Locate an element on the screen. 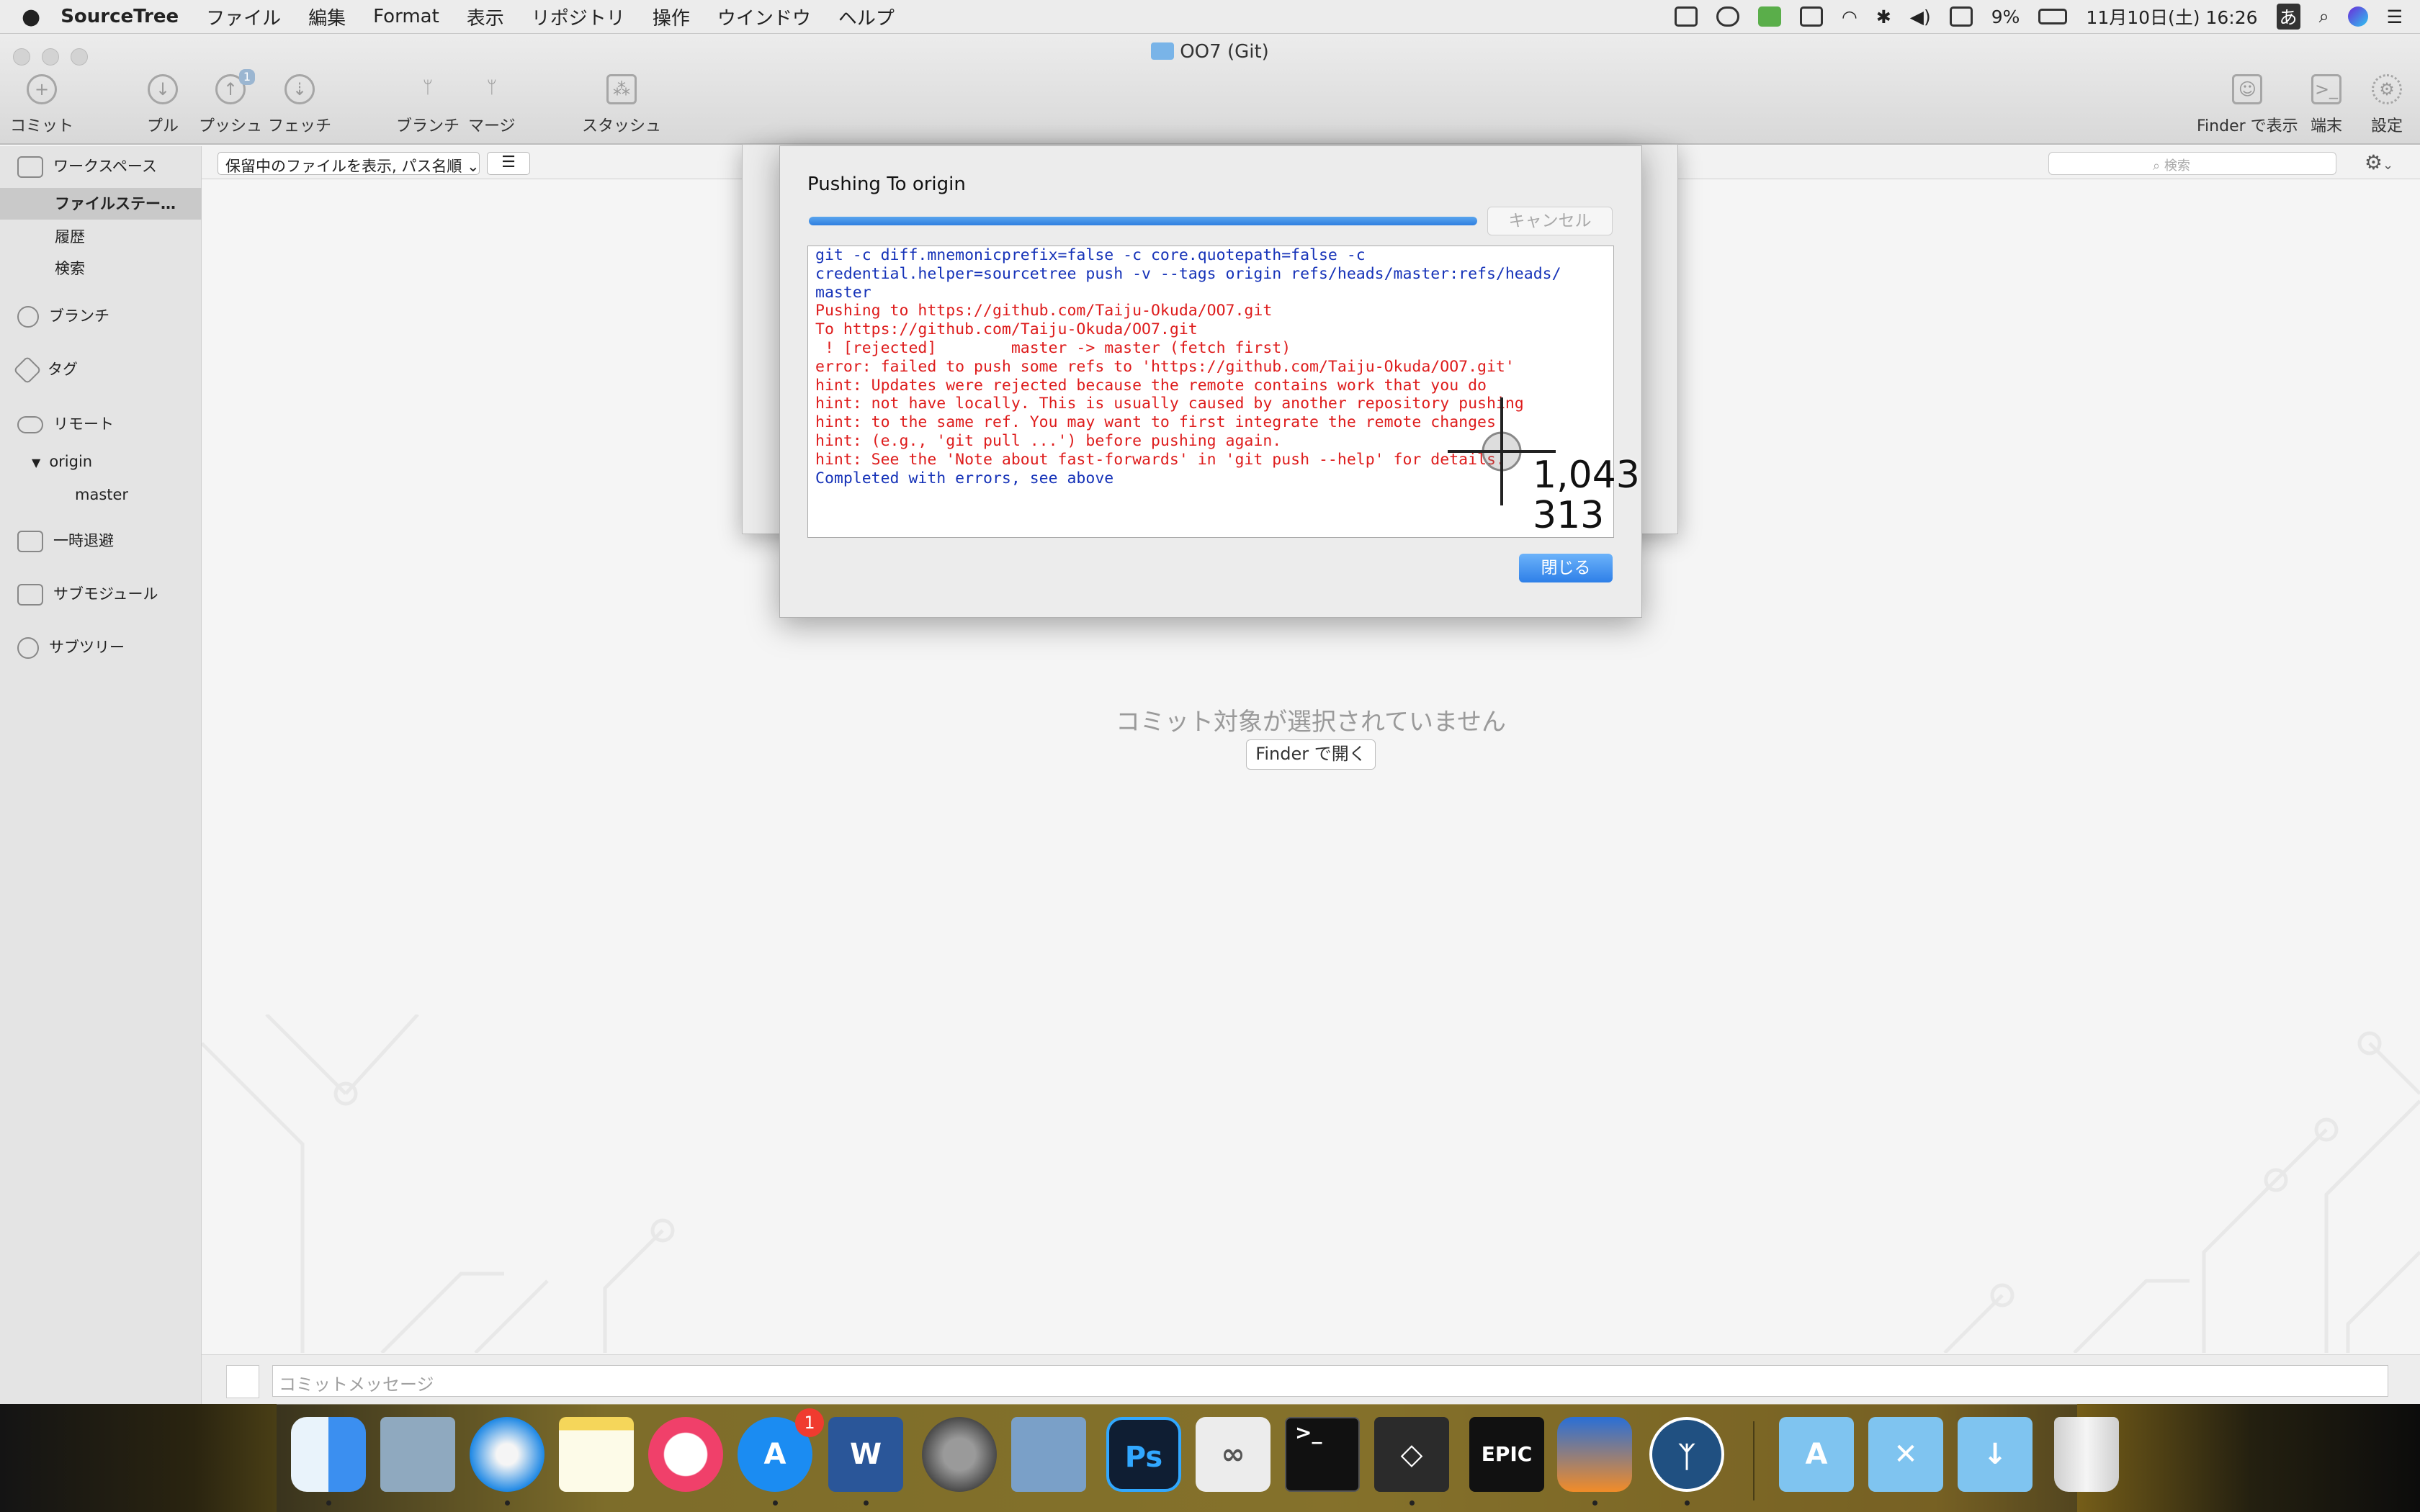 The height and width of the screenshot is (1512, 2420). commit-message-bar: コミットメッセージ is located at coordinates (1311, 1379).